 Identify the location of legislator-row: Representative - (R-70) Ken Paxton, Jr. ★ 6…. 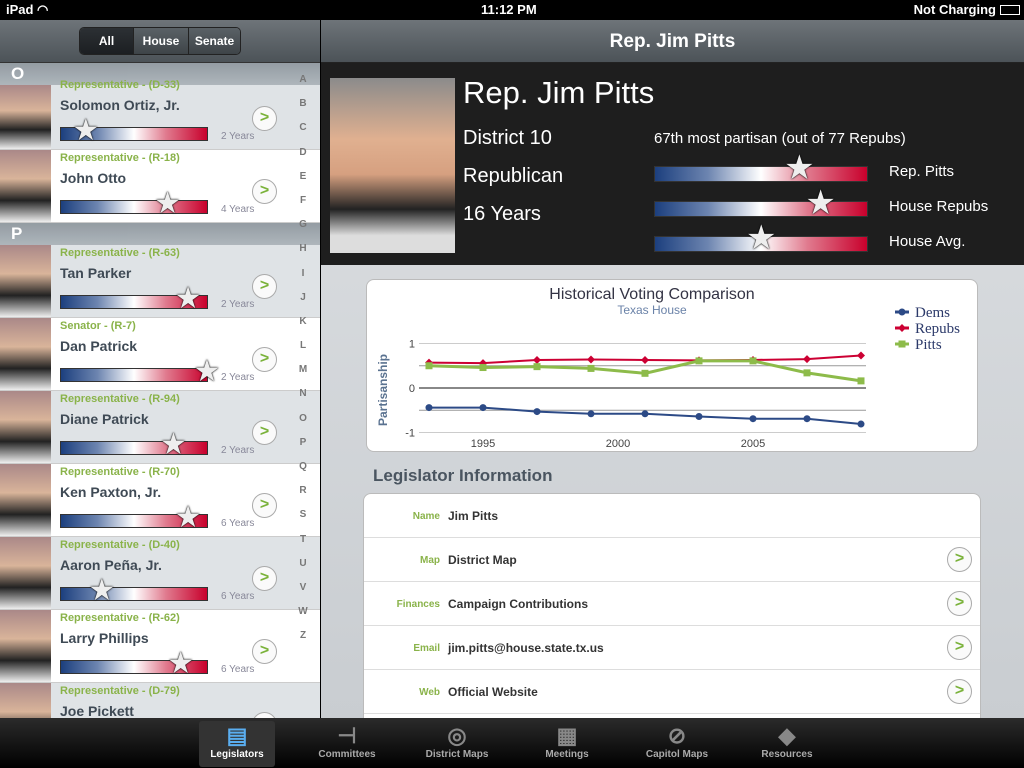
(160, 500).